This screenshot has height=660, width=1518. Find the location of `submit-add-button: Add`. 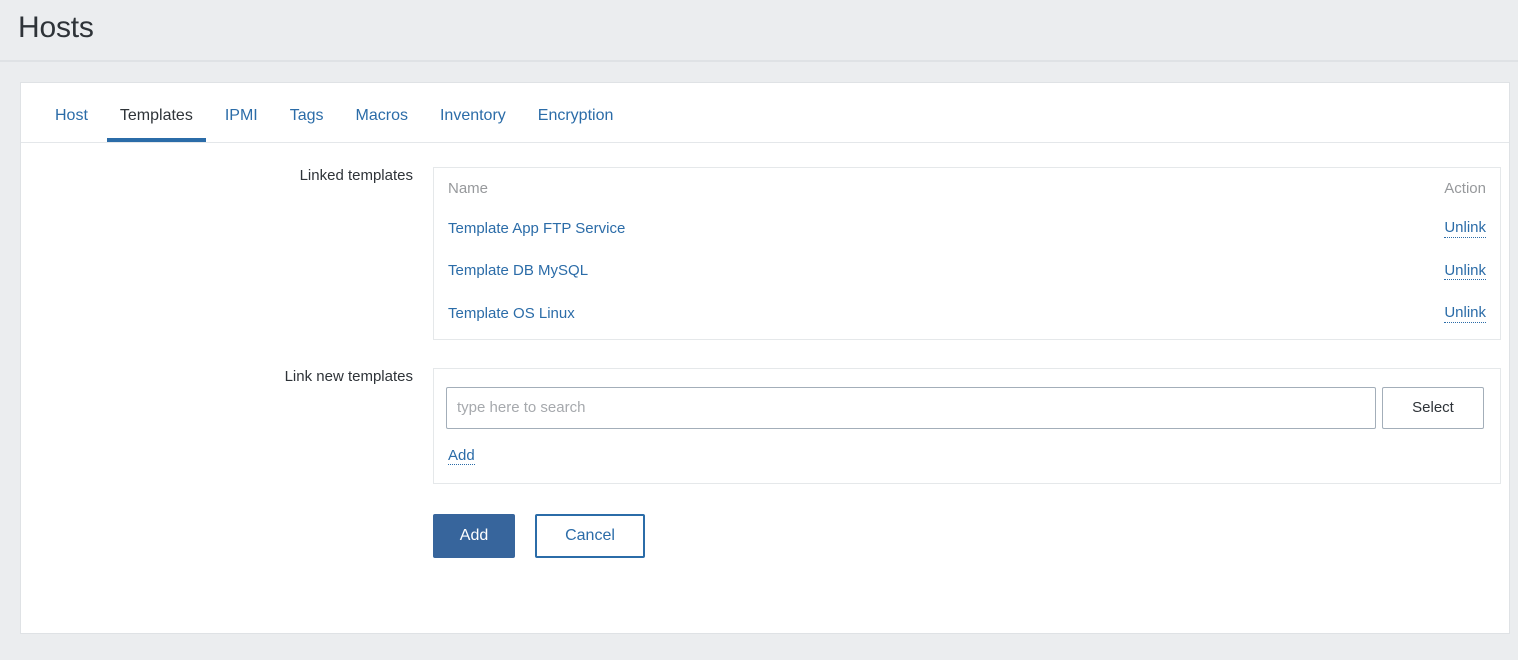

submit-add-button: Add is located at coordinates (474, 536).